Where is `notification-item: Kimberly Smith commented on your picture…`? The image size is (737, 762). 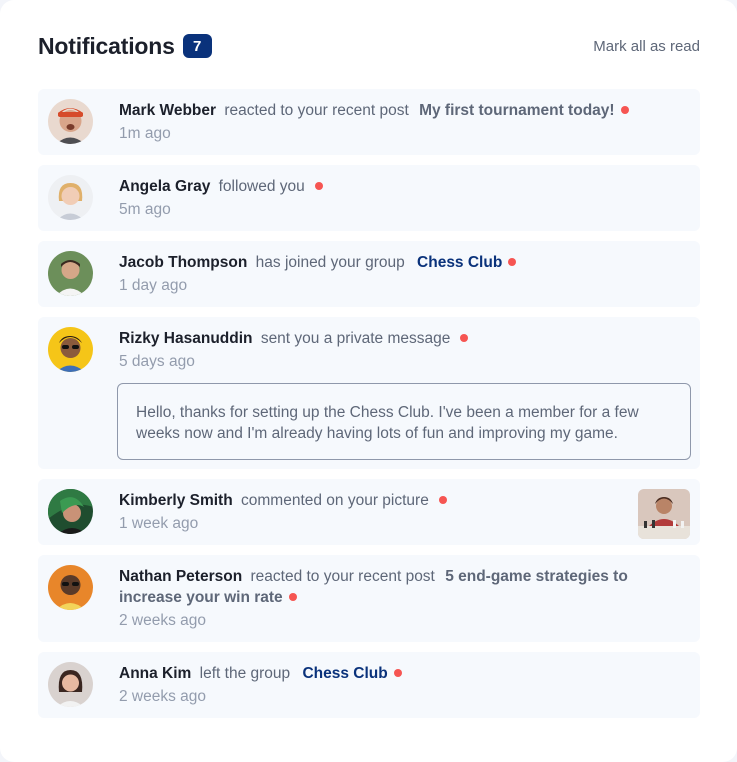
notification-item: Kimberly Smith commented on your picture… is located at coordinates (369, 512).